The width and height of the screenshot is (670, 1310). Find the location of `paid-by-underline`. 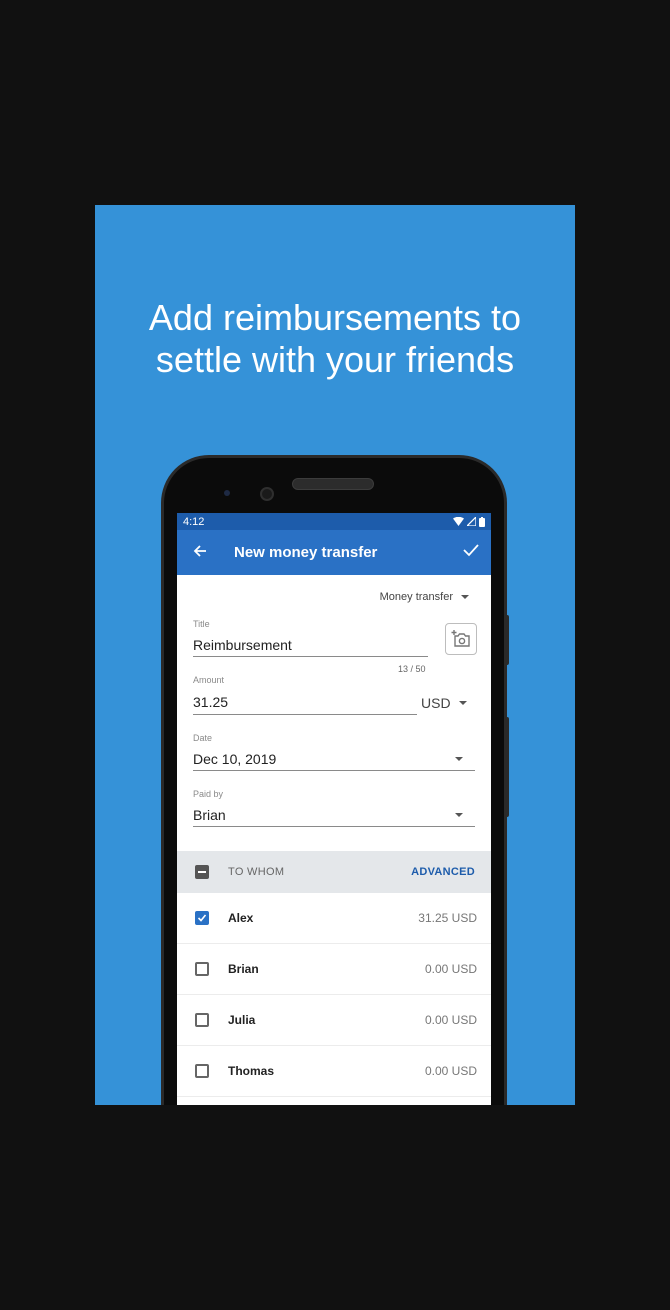

paid-by-underline is located at coordinates (334, 826).